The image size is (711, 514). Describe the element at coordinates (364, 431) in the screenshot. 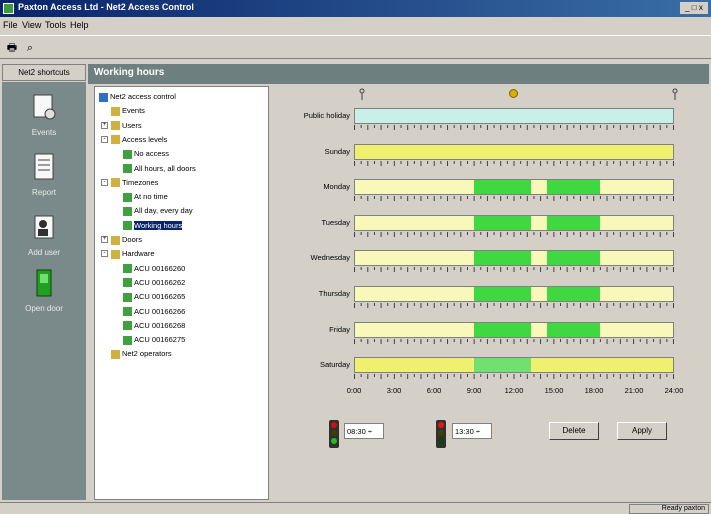

I see `start-time-field: 08:30 ÷` at that location.